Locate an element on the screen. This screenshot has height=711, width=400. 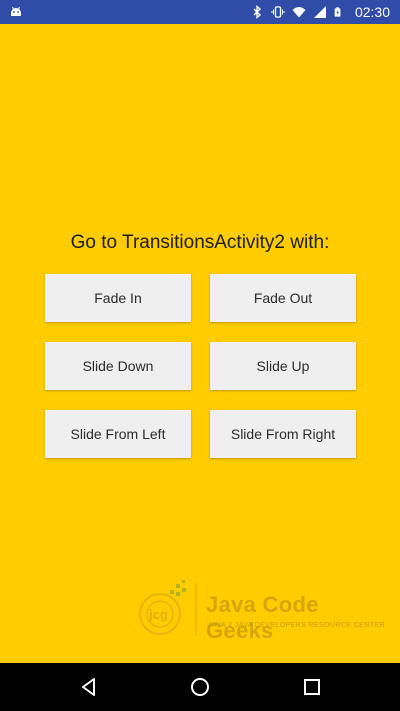
svg-text: jcg is located at coordinates (158, 614).